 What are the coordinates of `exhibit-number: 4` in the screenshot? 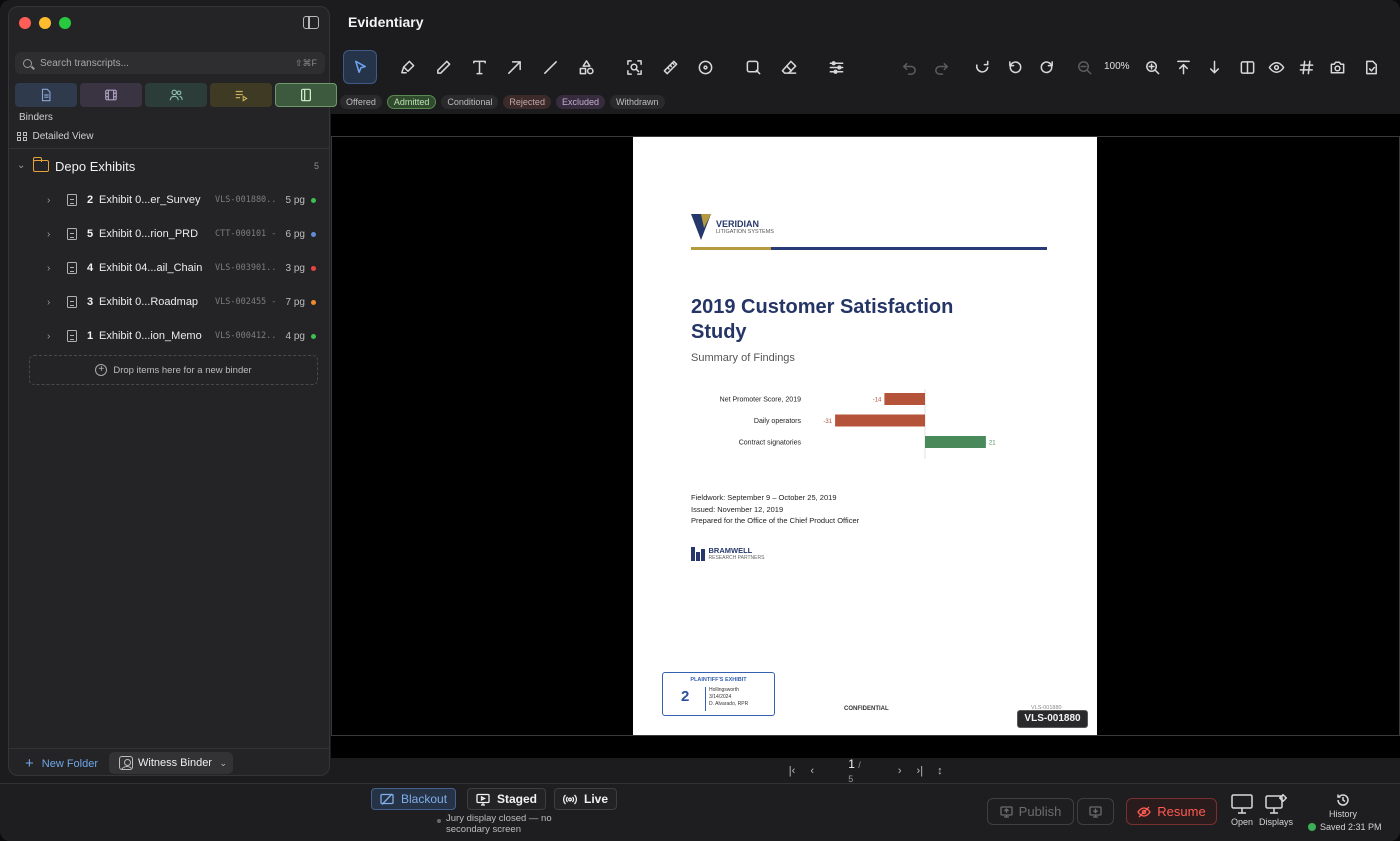 It's located at (90, 268).